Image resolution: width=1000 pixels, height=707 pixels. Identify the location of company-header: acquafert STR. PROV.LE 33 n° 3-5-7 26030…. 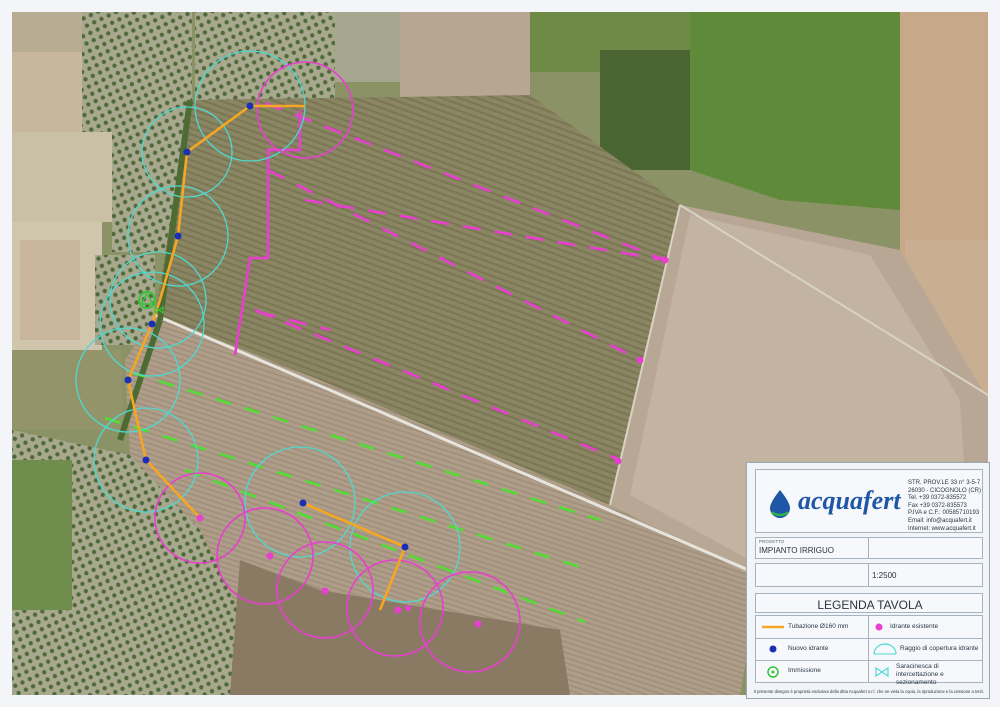
(869, 501).